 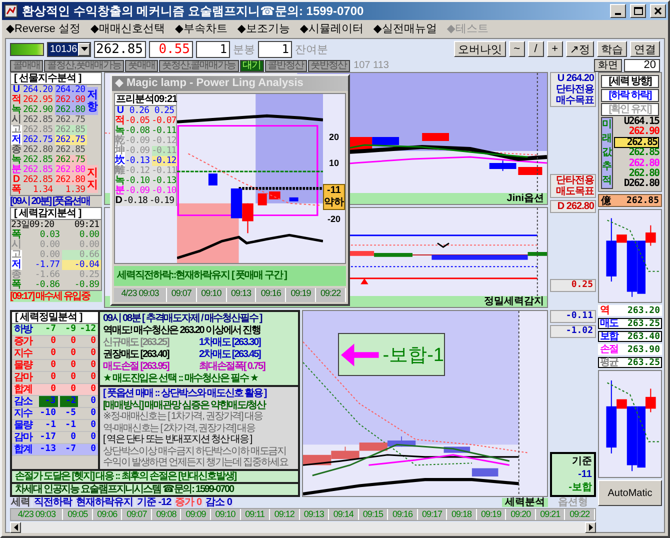 I want to click on value-cell: 262.85, so click(x=70, y=130).